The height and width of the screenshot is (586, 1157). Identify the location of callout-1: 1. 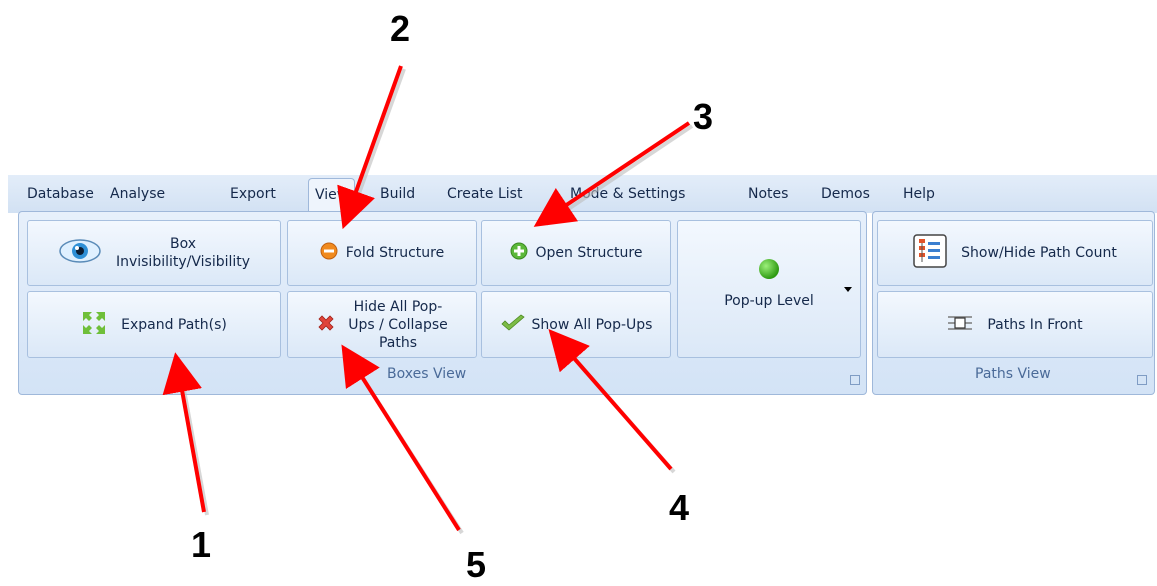
(201, 544).